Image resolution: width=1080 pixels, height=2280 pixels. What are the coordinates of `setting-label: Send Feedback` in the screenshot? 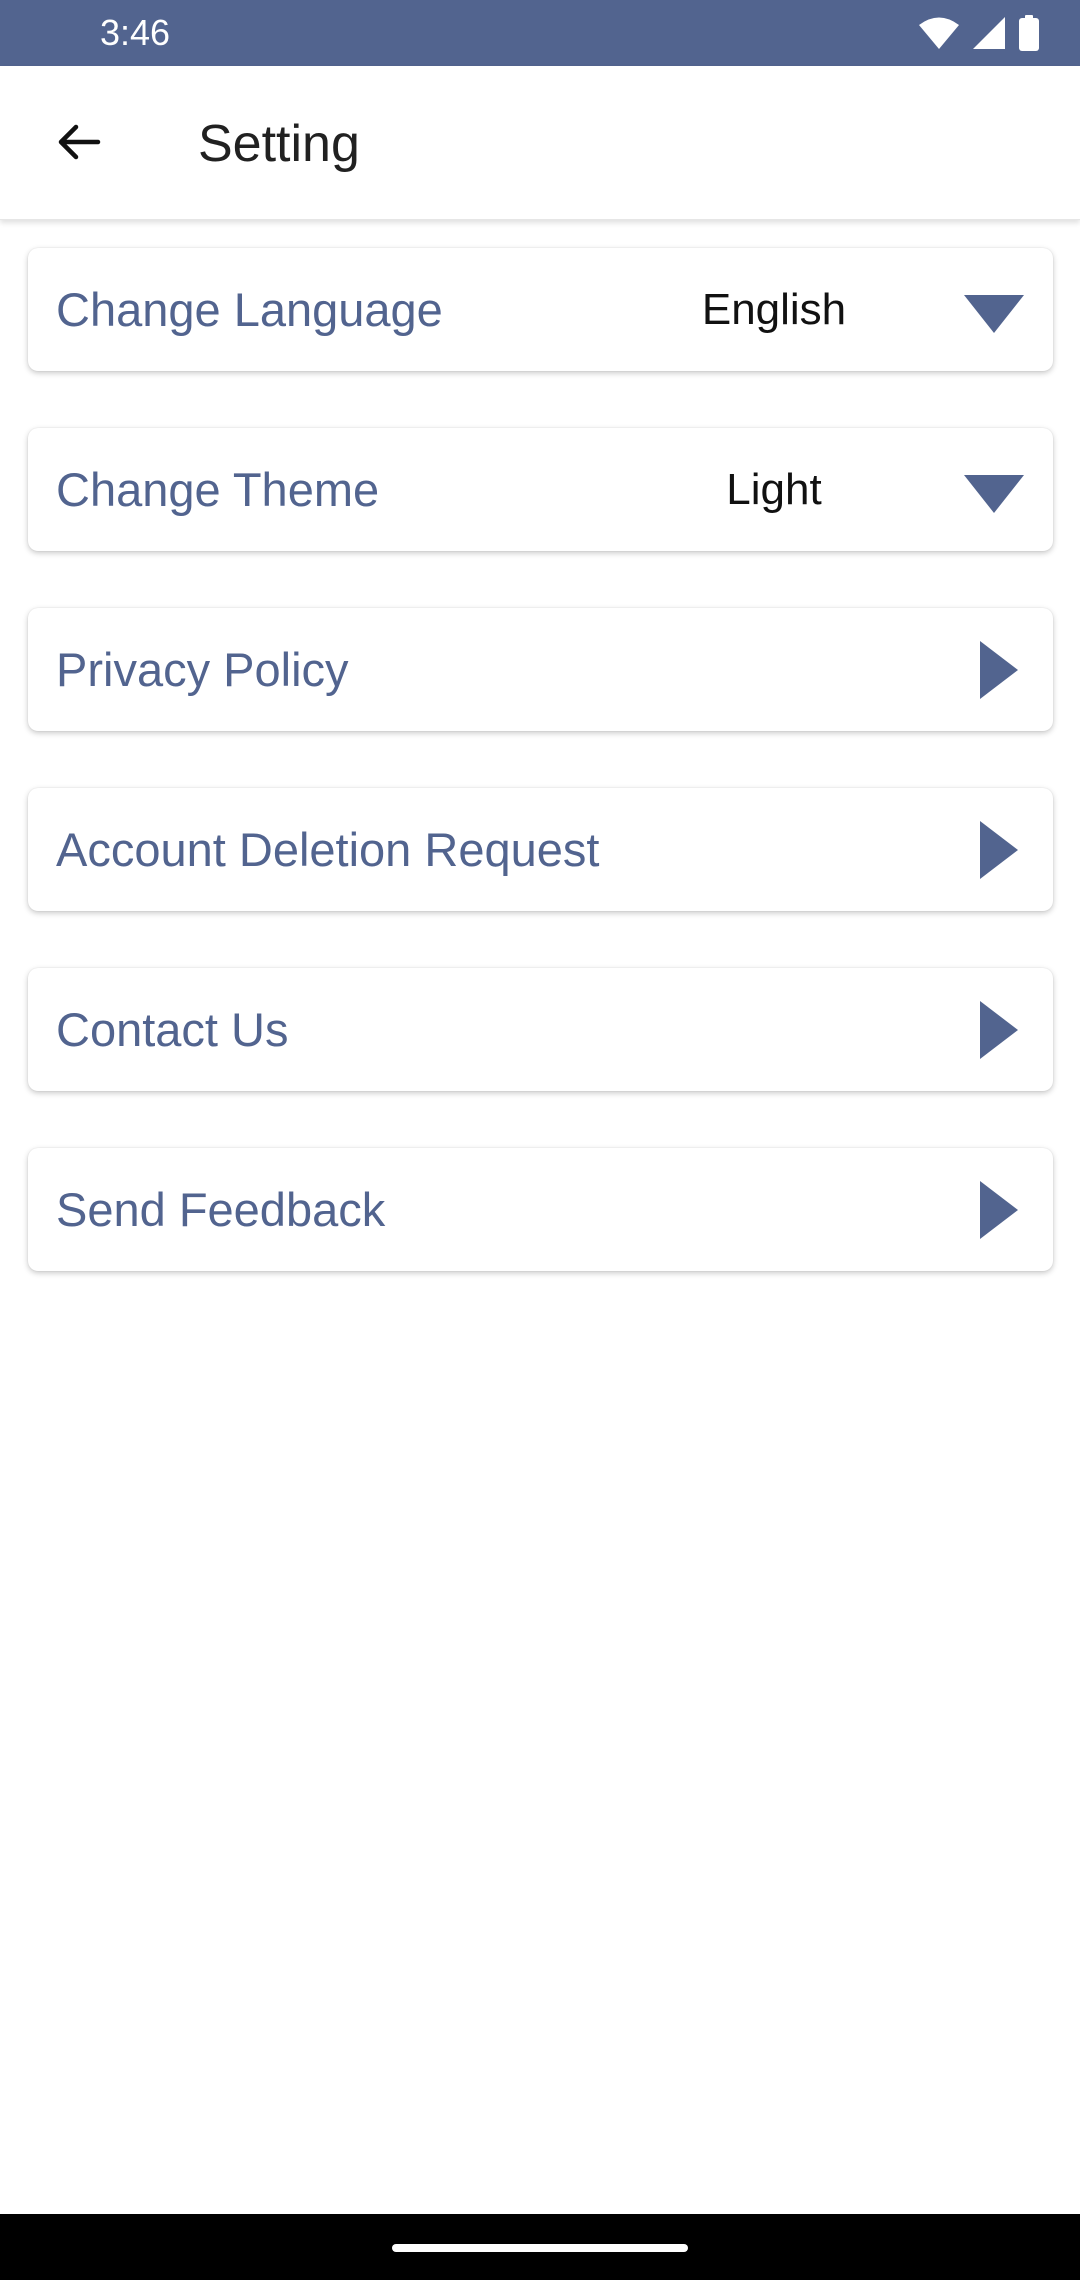 It's located at (221, 1209).